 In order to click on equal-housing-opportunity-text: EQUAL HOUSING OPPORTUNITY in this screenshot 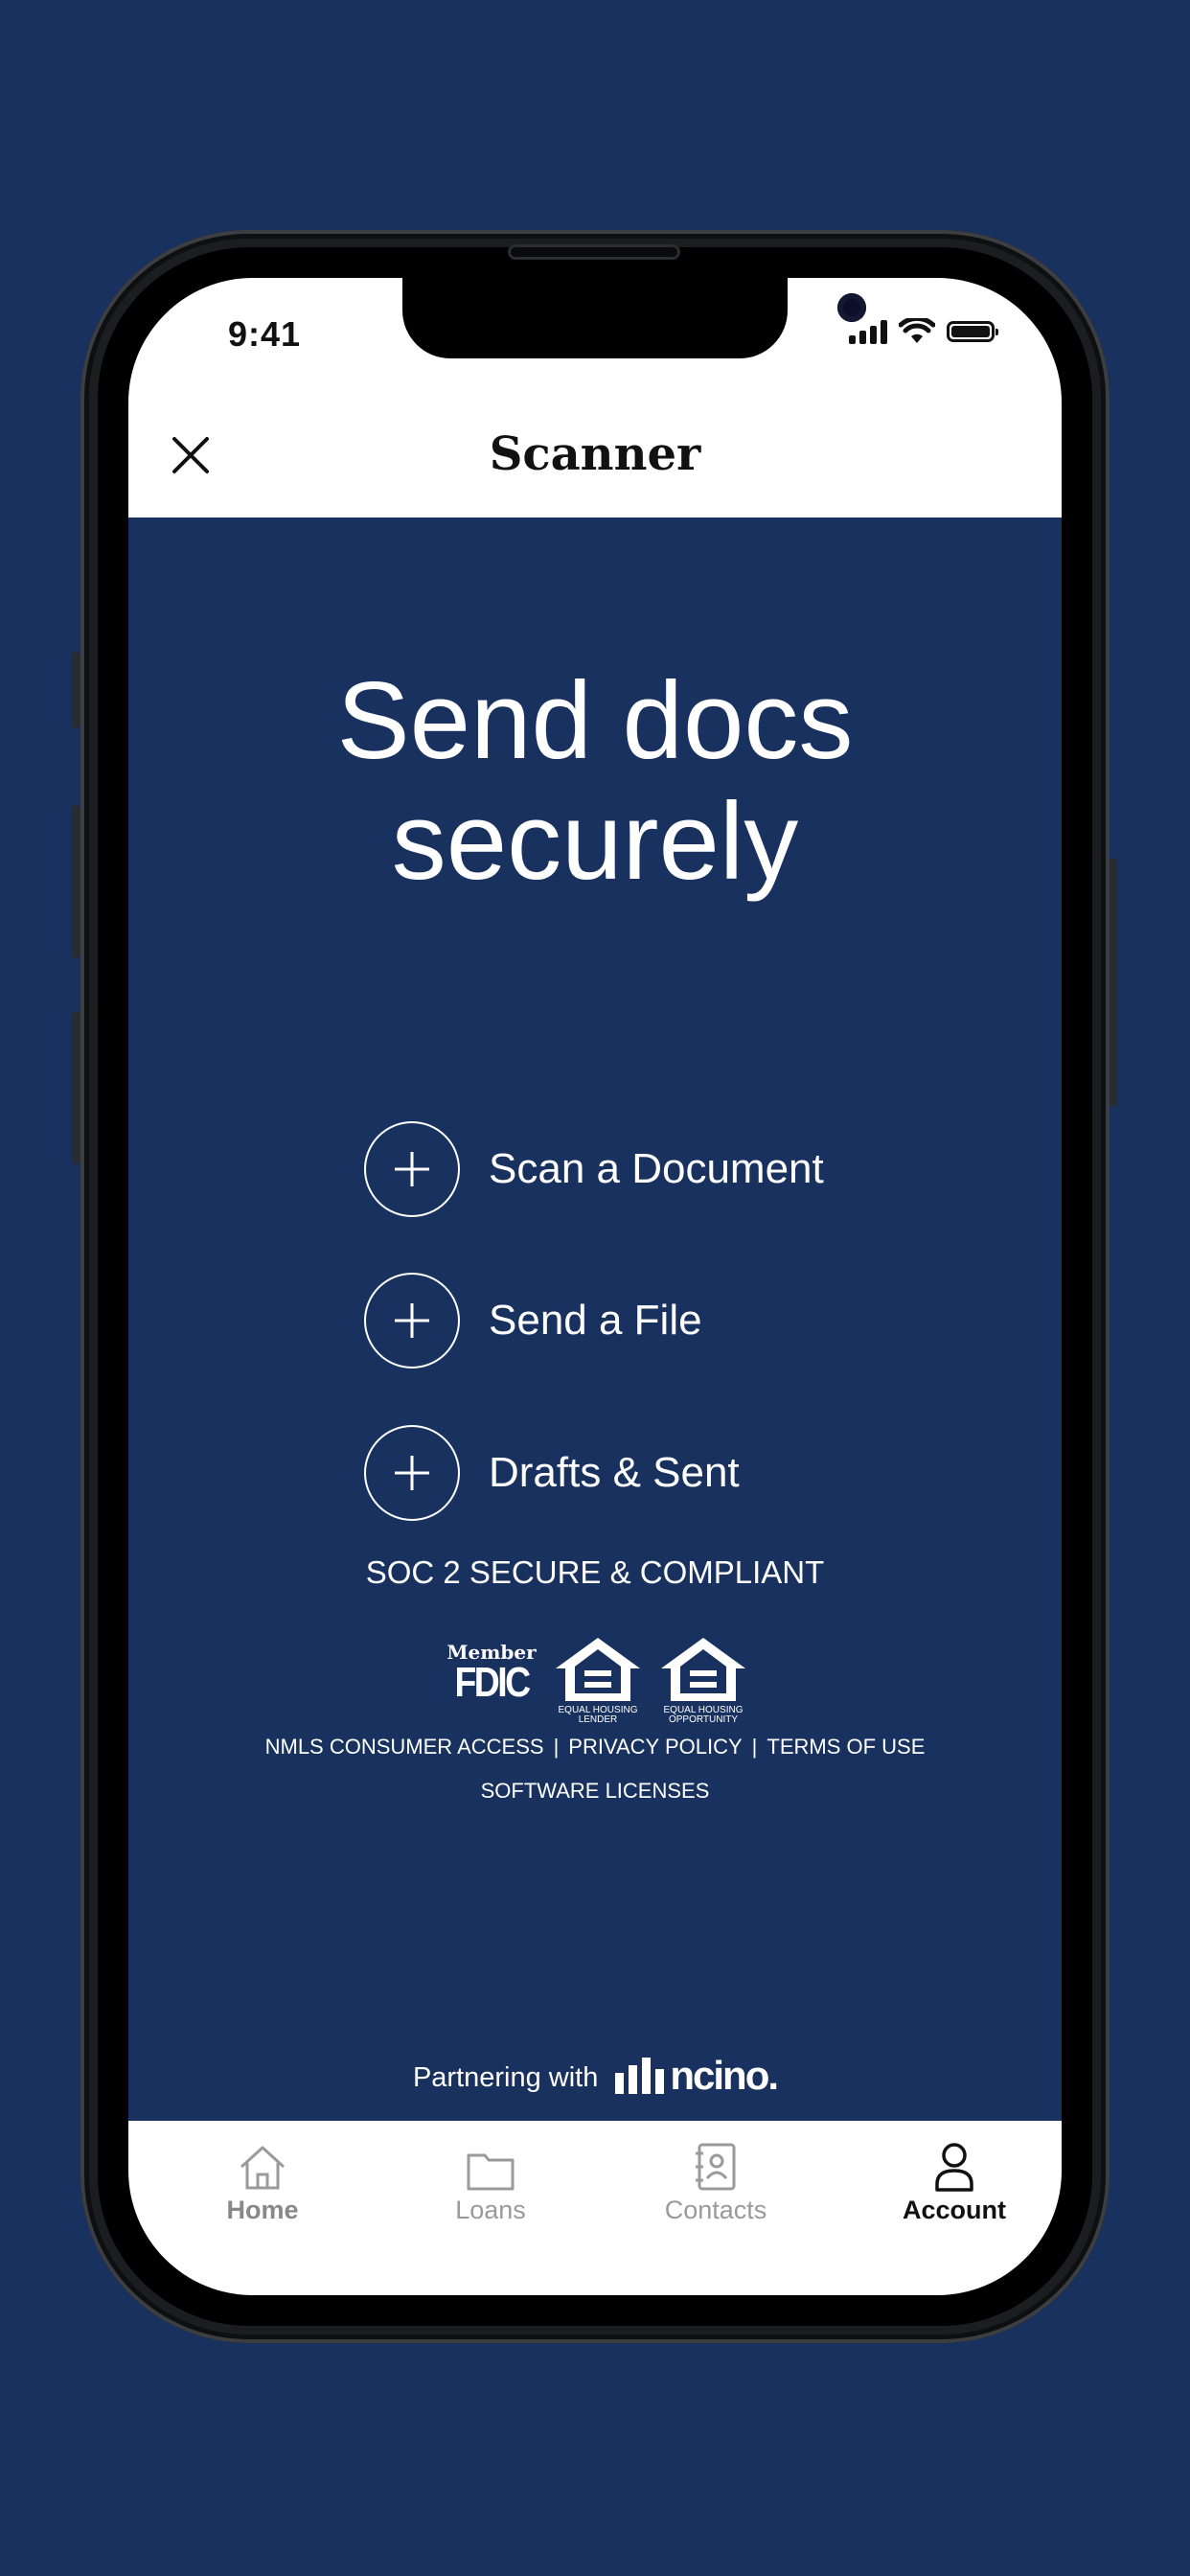, I will do `click(703, 1715)`.